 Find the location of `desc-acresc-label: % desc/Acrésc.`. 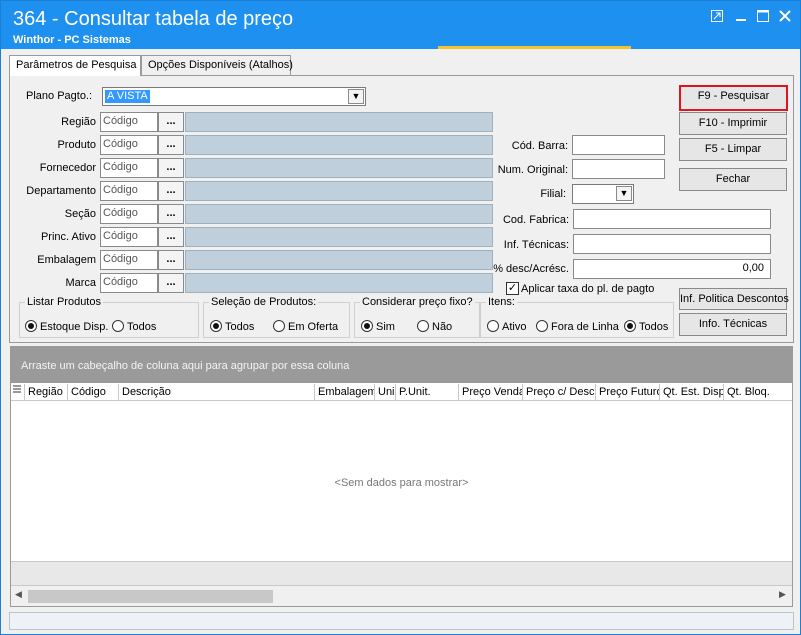

desc-acresc-label: % desc/Acrésc. is located at coordinates (531, 269).